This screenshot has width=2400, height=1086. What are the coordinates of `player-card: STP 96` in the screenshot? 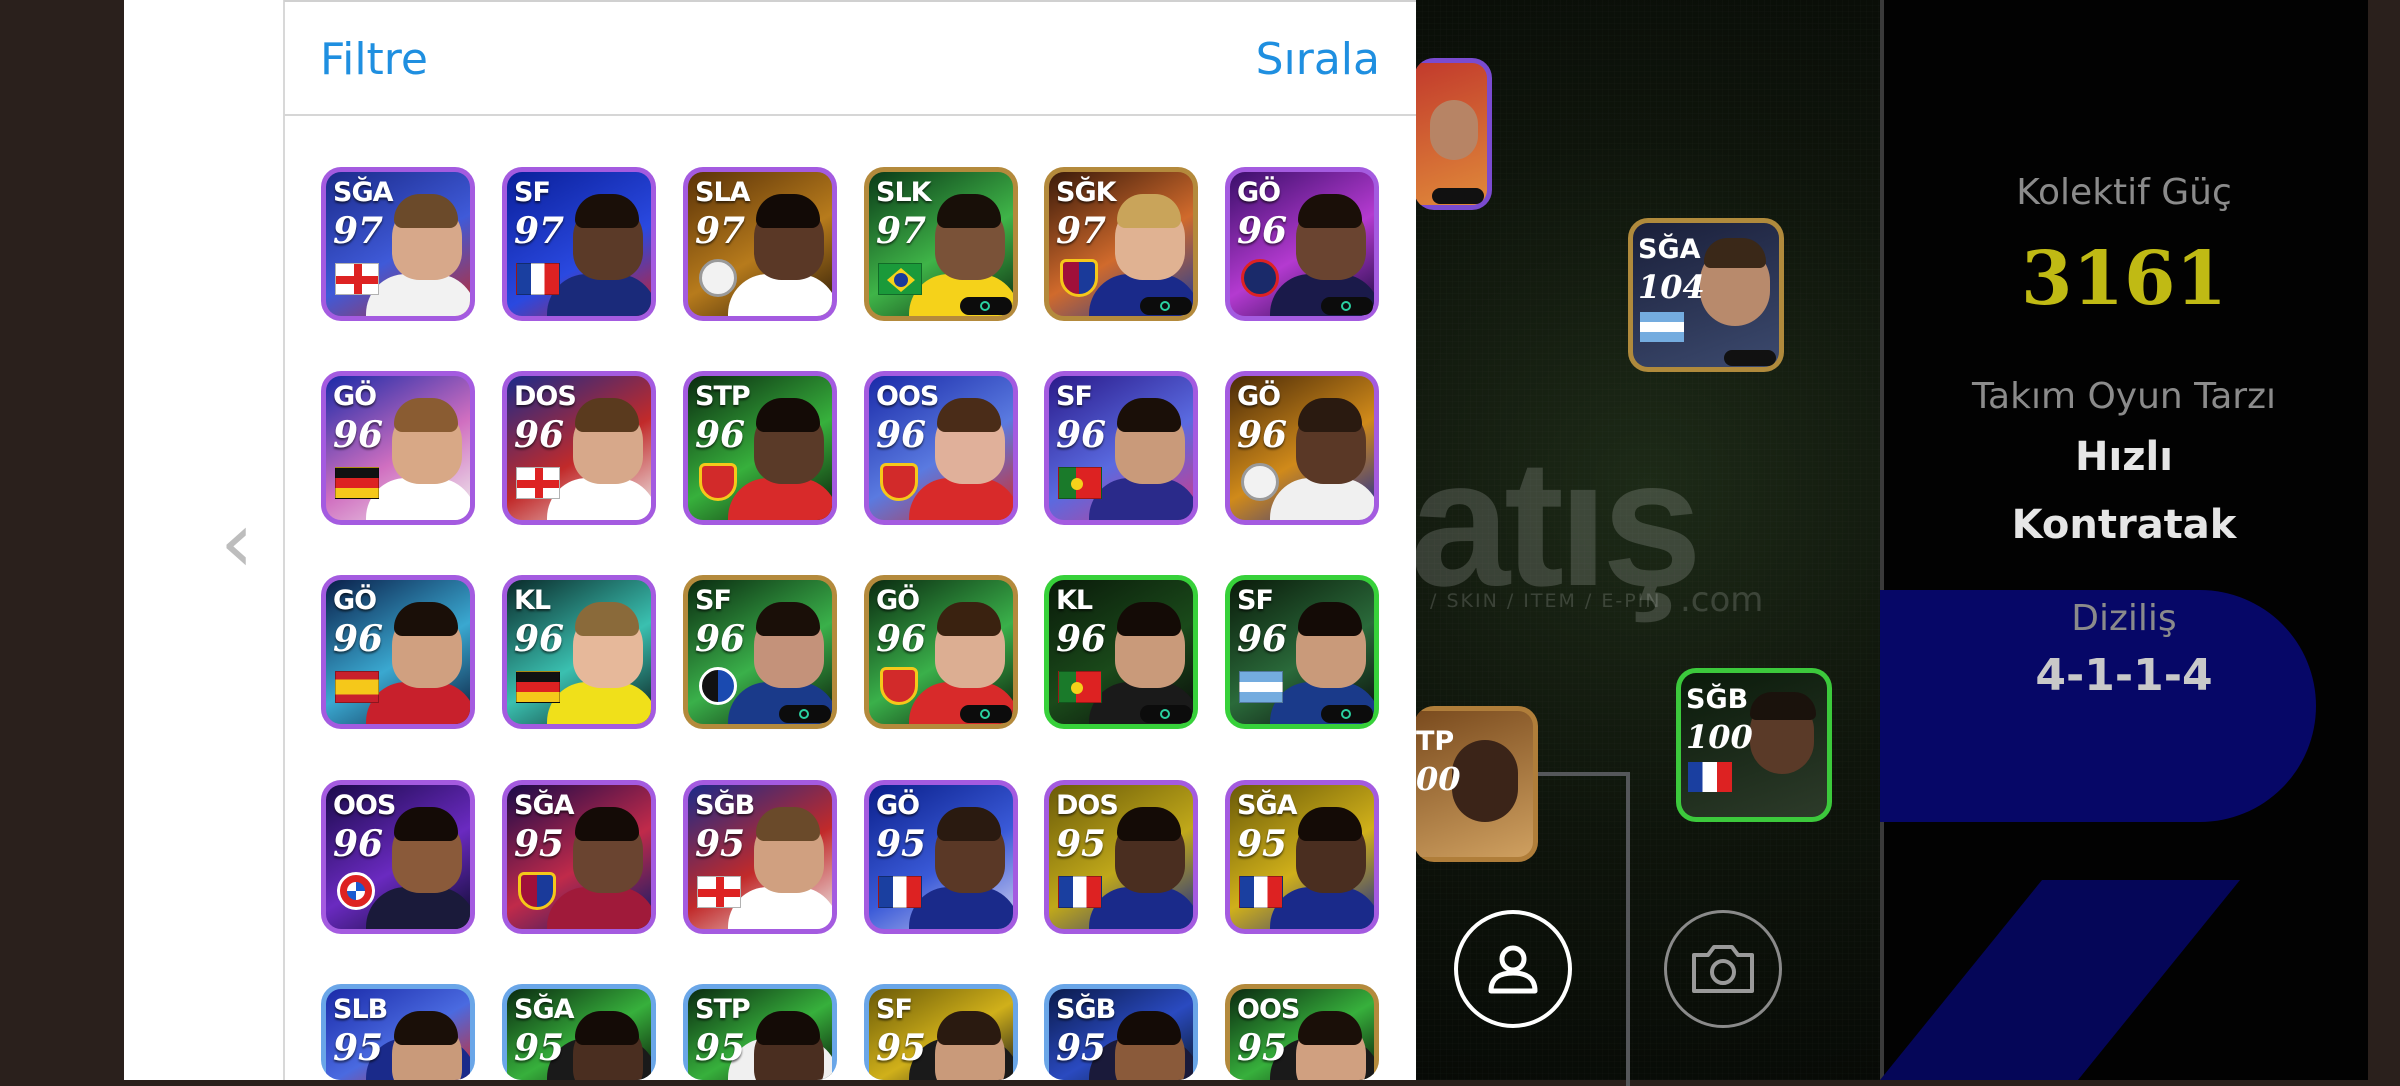 It's located at (760, 448).